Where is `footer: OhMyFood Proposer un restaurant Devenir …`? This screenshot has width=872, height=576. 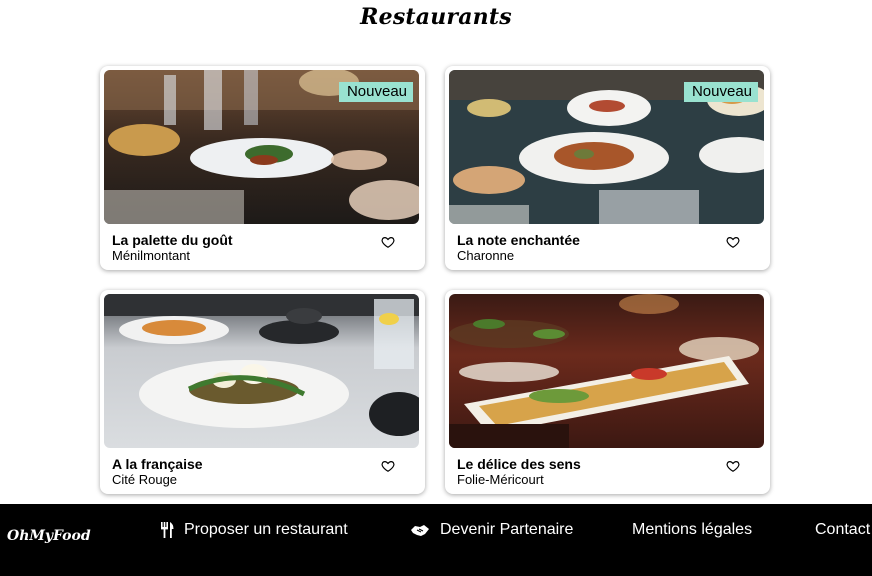
footer: OhMyFood Proposer un restaurant Devenir … is located at coordinates (436, 540).